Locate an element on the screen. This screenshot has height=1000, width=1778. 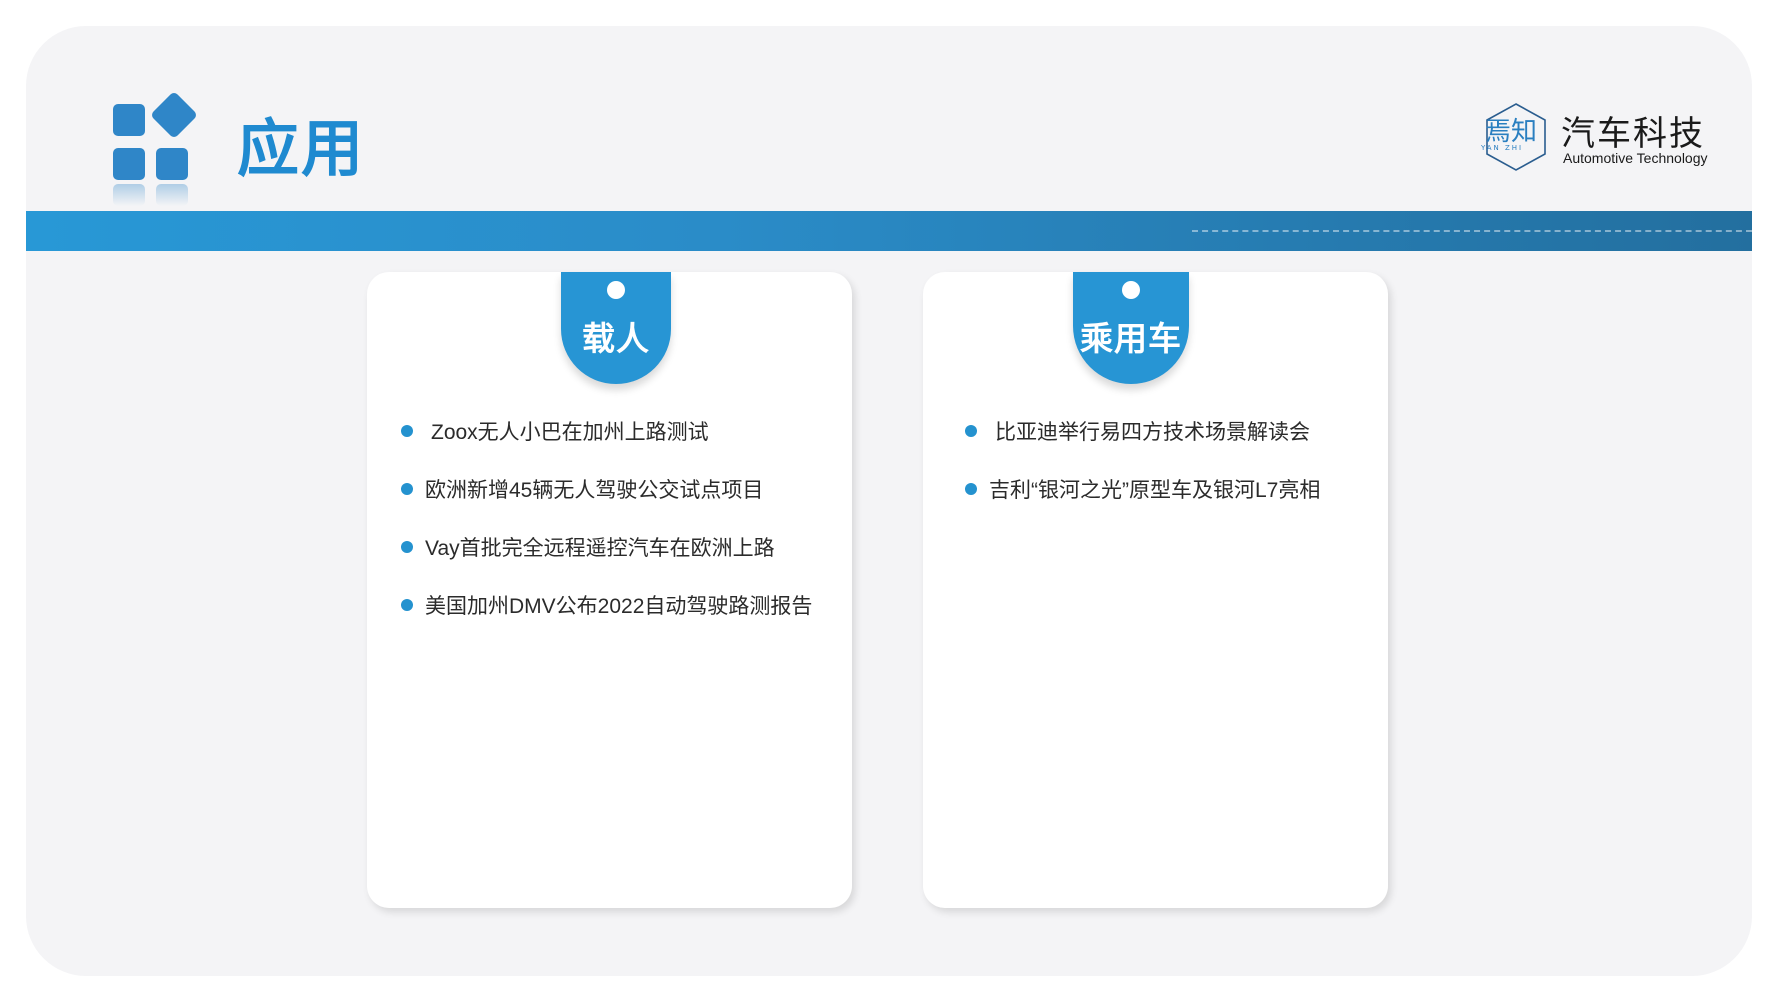
card-tab: 乘用车 is located at coordinates (1131, 328).